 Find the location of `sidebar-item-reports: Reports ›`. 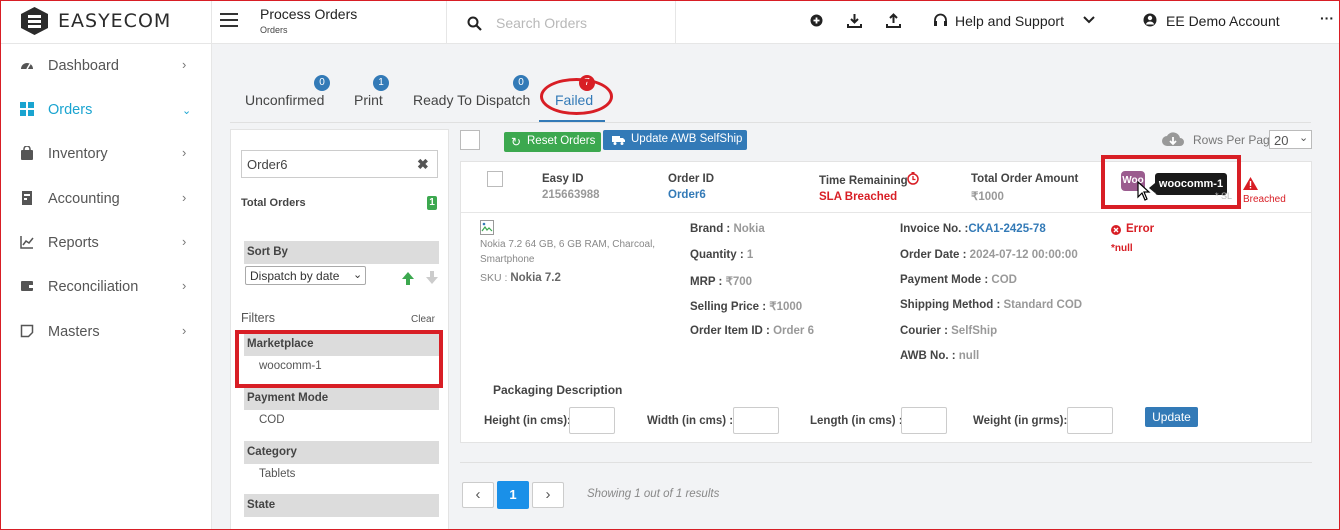

sidebar-item-reports: Reports › is located at coordinates (106, 243).